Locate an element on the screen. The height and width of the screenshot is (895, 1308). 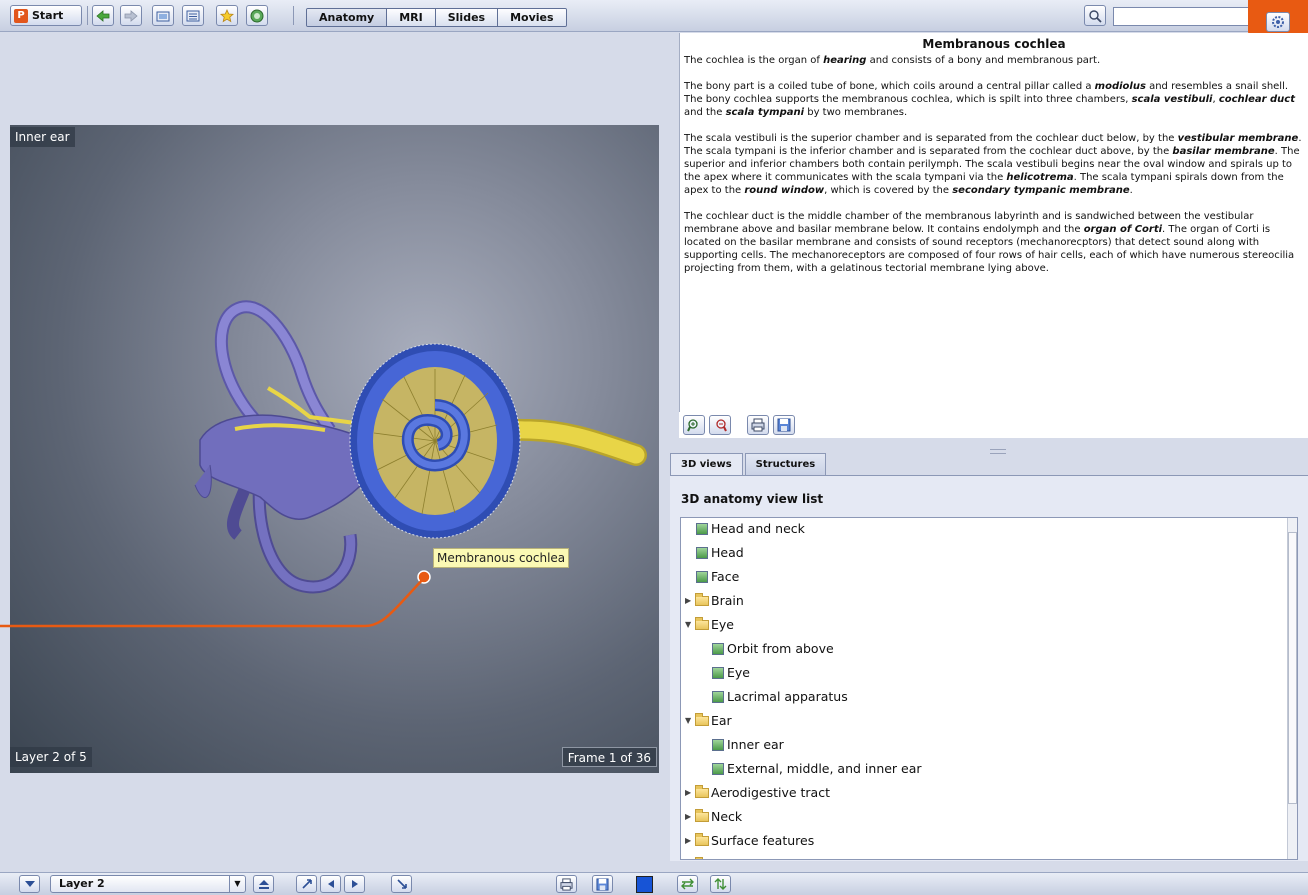
print-text-button is located at coordinates (758, 425).